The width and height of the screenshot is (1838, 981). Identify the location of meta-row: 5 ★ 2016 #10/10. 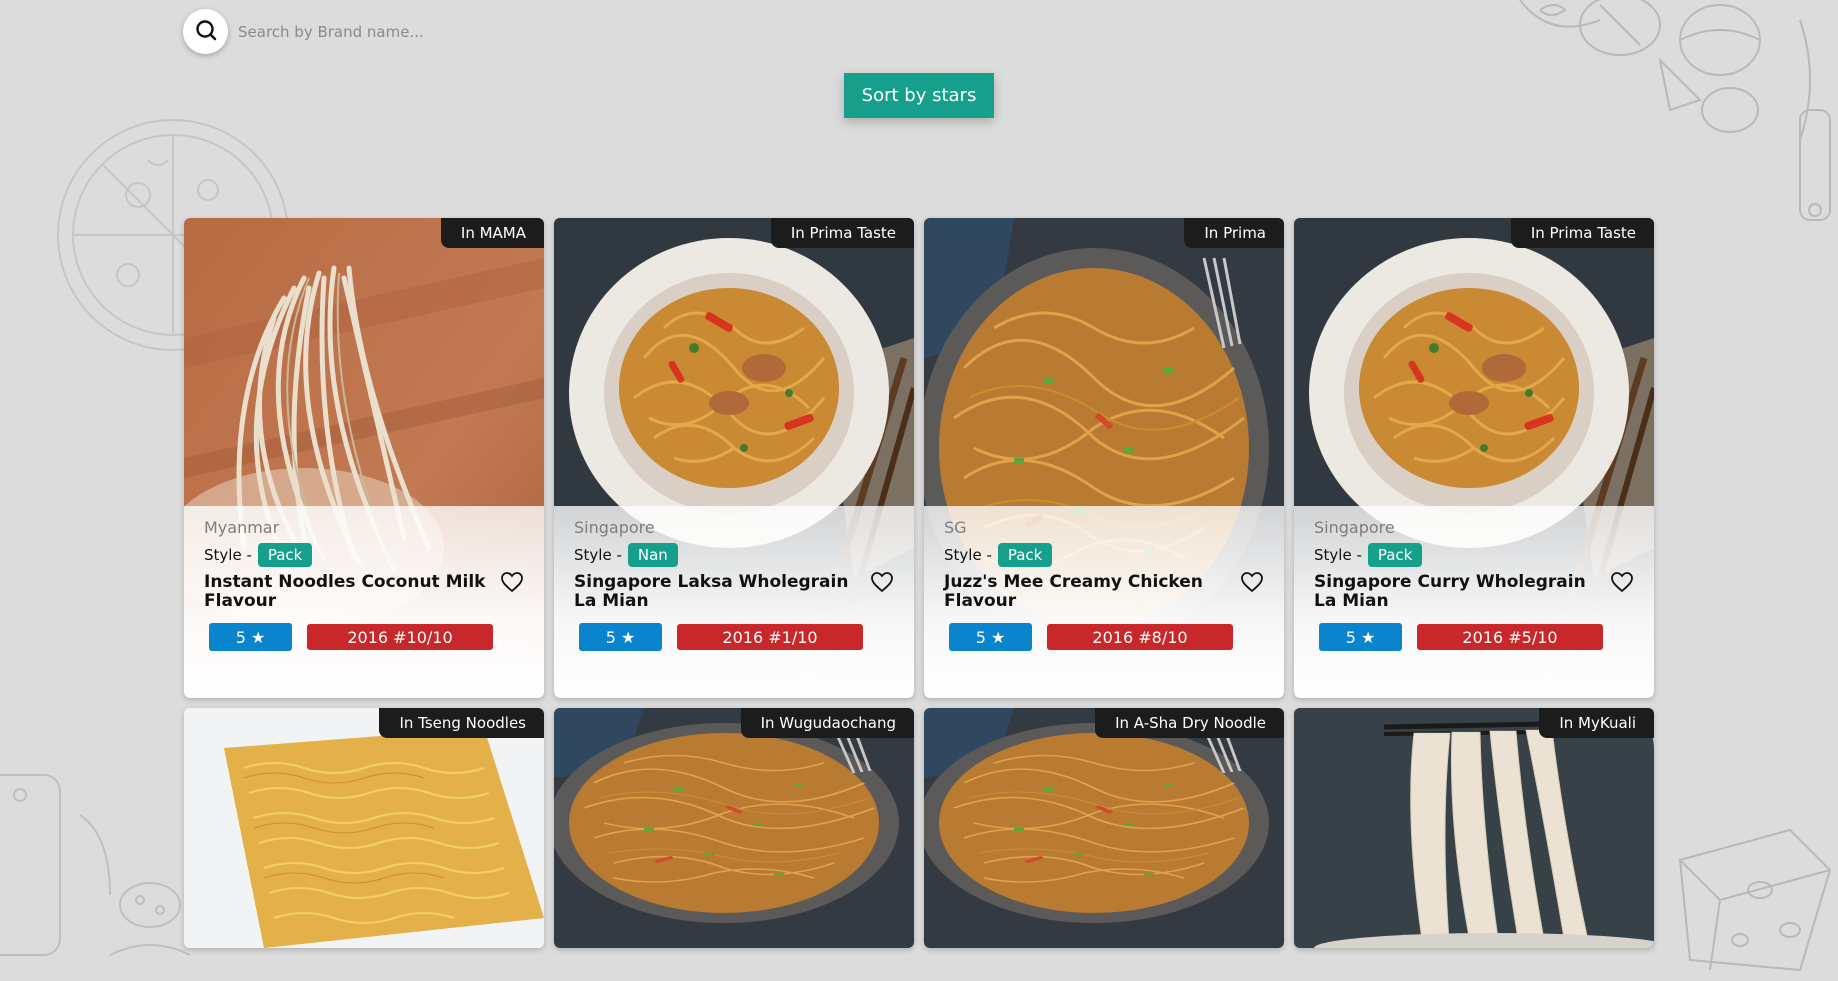
(364, 637).